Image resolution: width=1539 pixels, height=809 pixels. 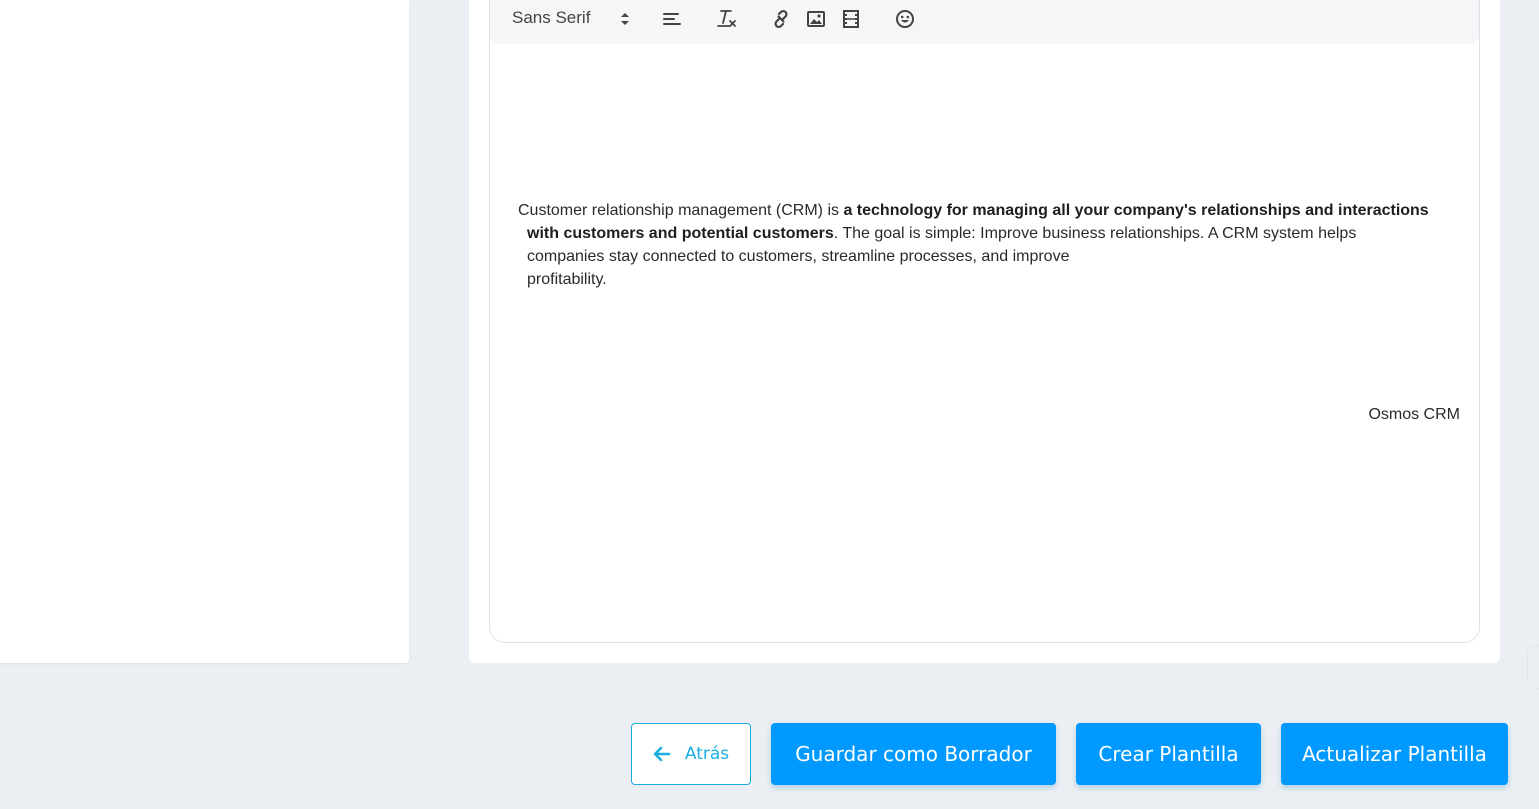 I want to click on side-scroll-handle, so click(x=1533, y=667).